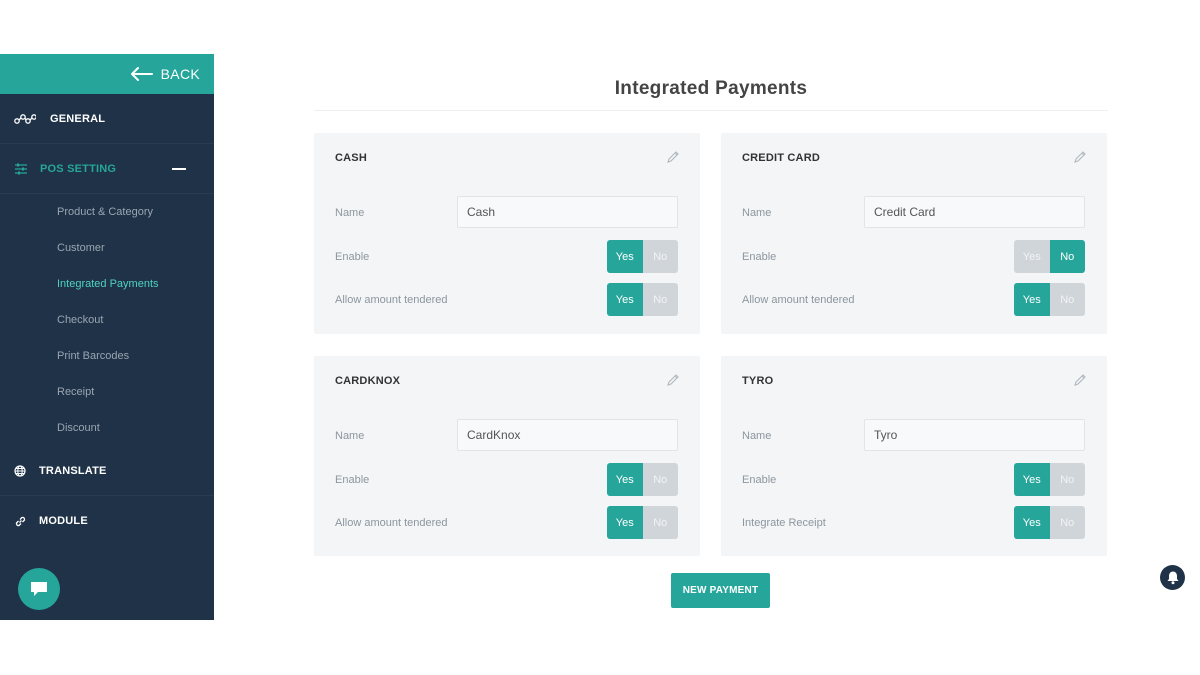 The height and width of the screenshot is (675, 1200). I want to click on sidebar-item-discount: Discount, so click(107, 428).